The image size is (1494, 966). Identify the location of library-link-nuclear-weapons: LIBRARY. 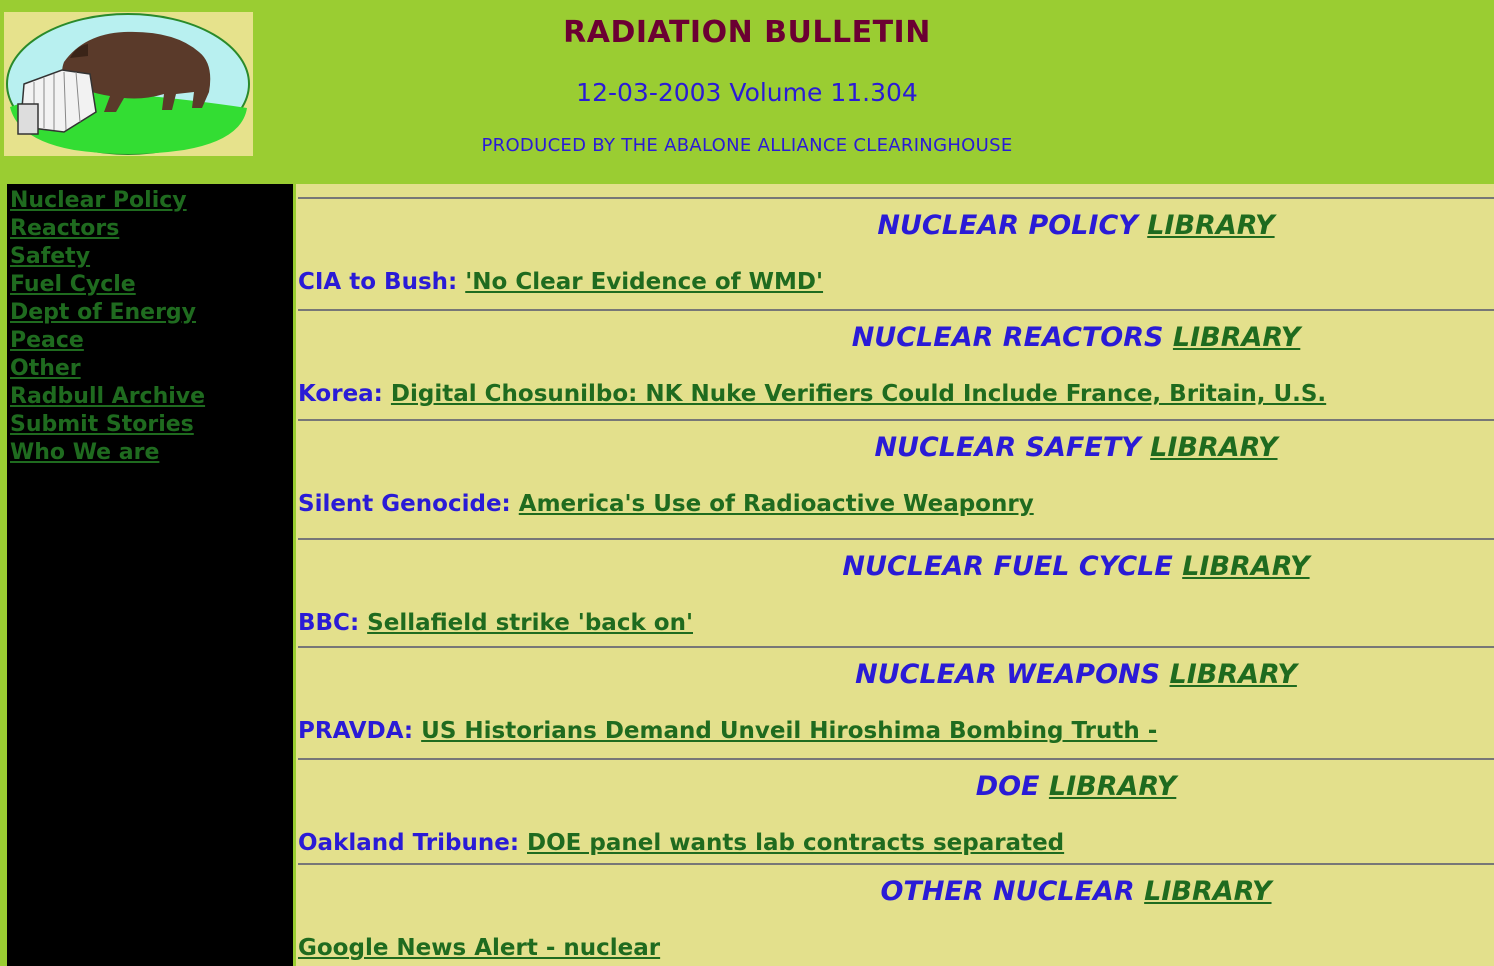
(1233, 674).